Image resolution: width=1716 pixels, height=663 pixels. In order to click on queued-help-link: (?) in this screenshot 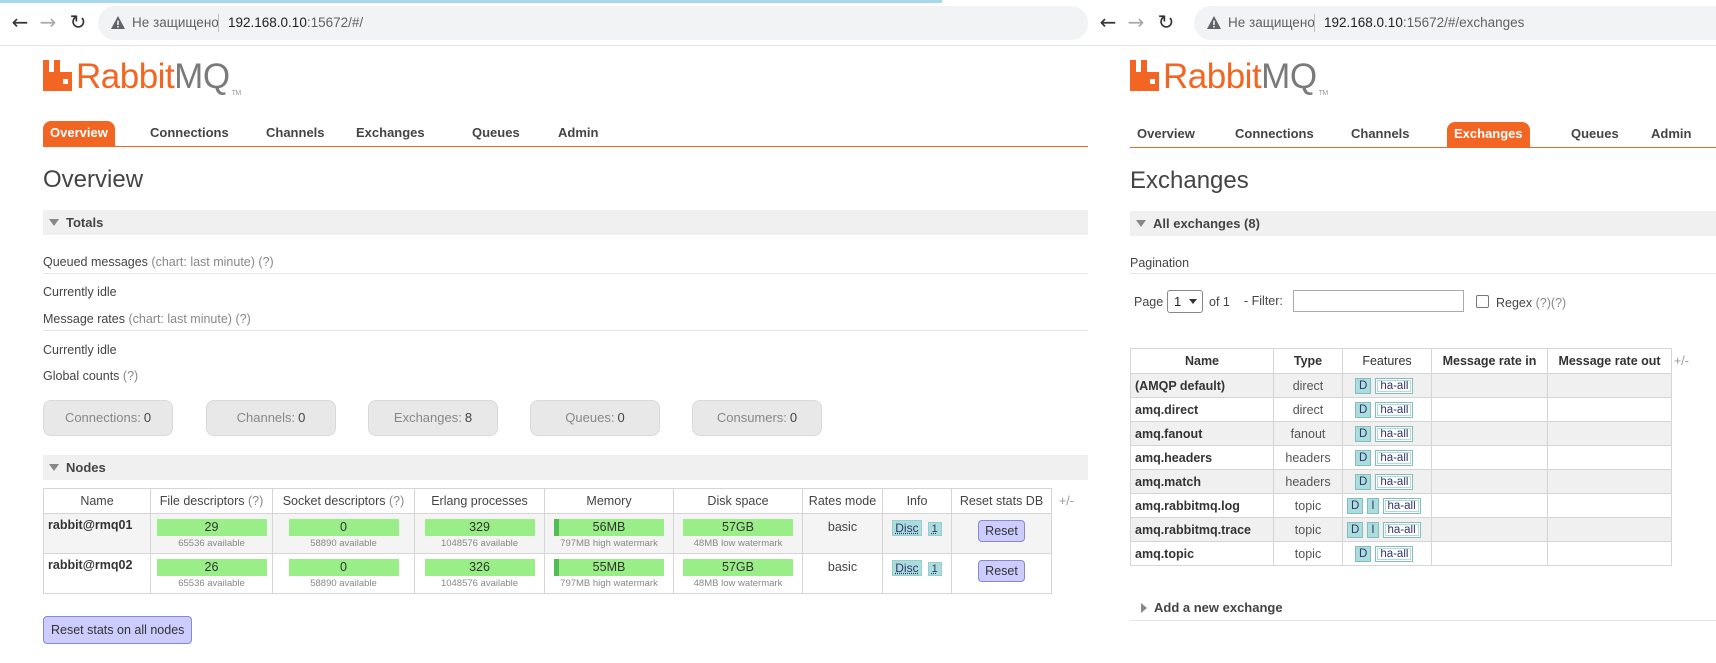, I will do `click(265, 262)`.